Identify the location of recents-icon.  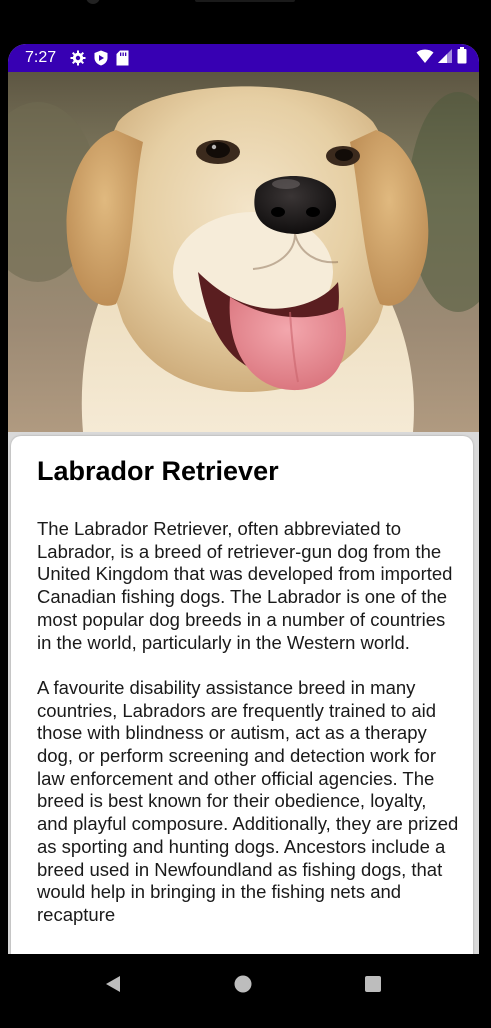
(373, 984).